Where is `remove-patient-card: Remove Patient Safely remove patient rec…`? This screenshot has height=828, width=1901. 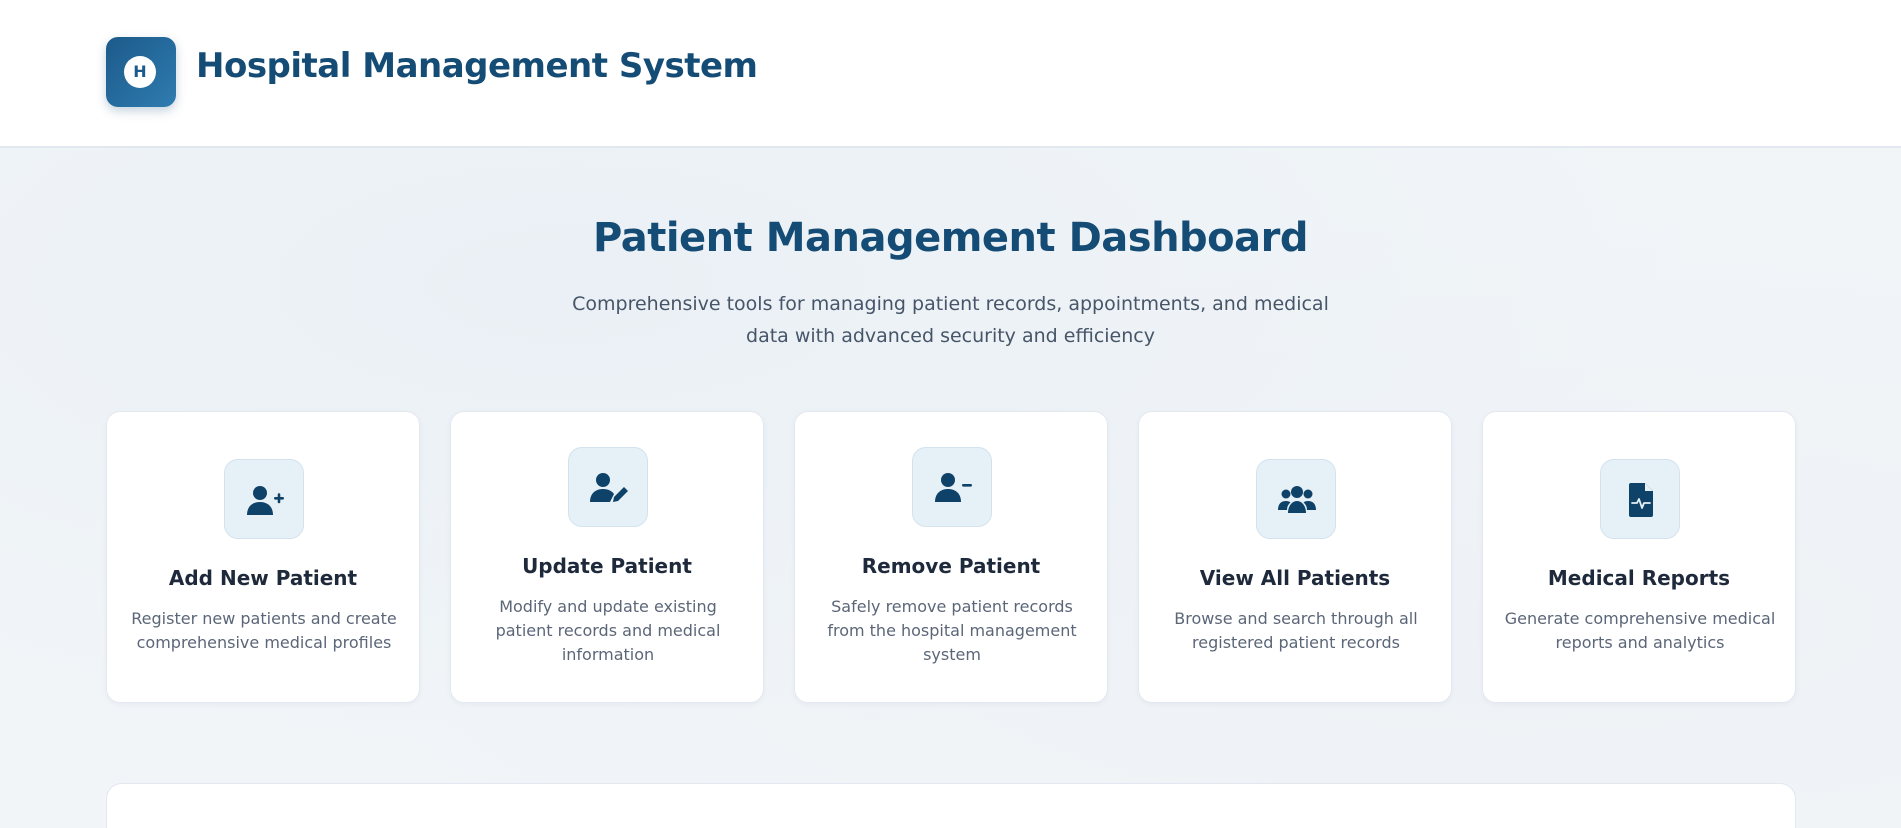
remove-patient-card: Remove Patient Safely remove patient rec… is located at coordinates (951, 557).